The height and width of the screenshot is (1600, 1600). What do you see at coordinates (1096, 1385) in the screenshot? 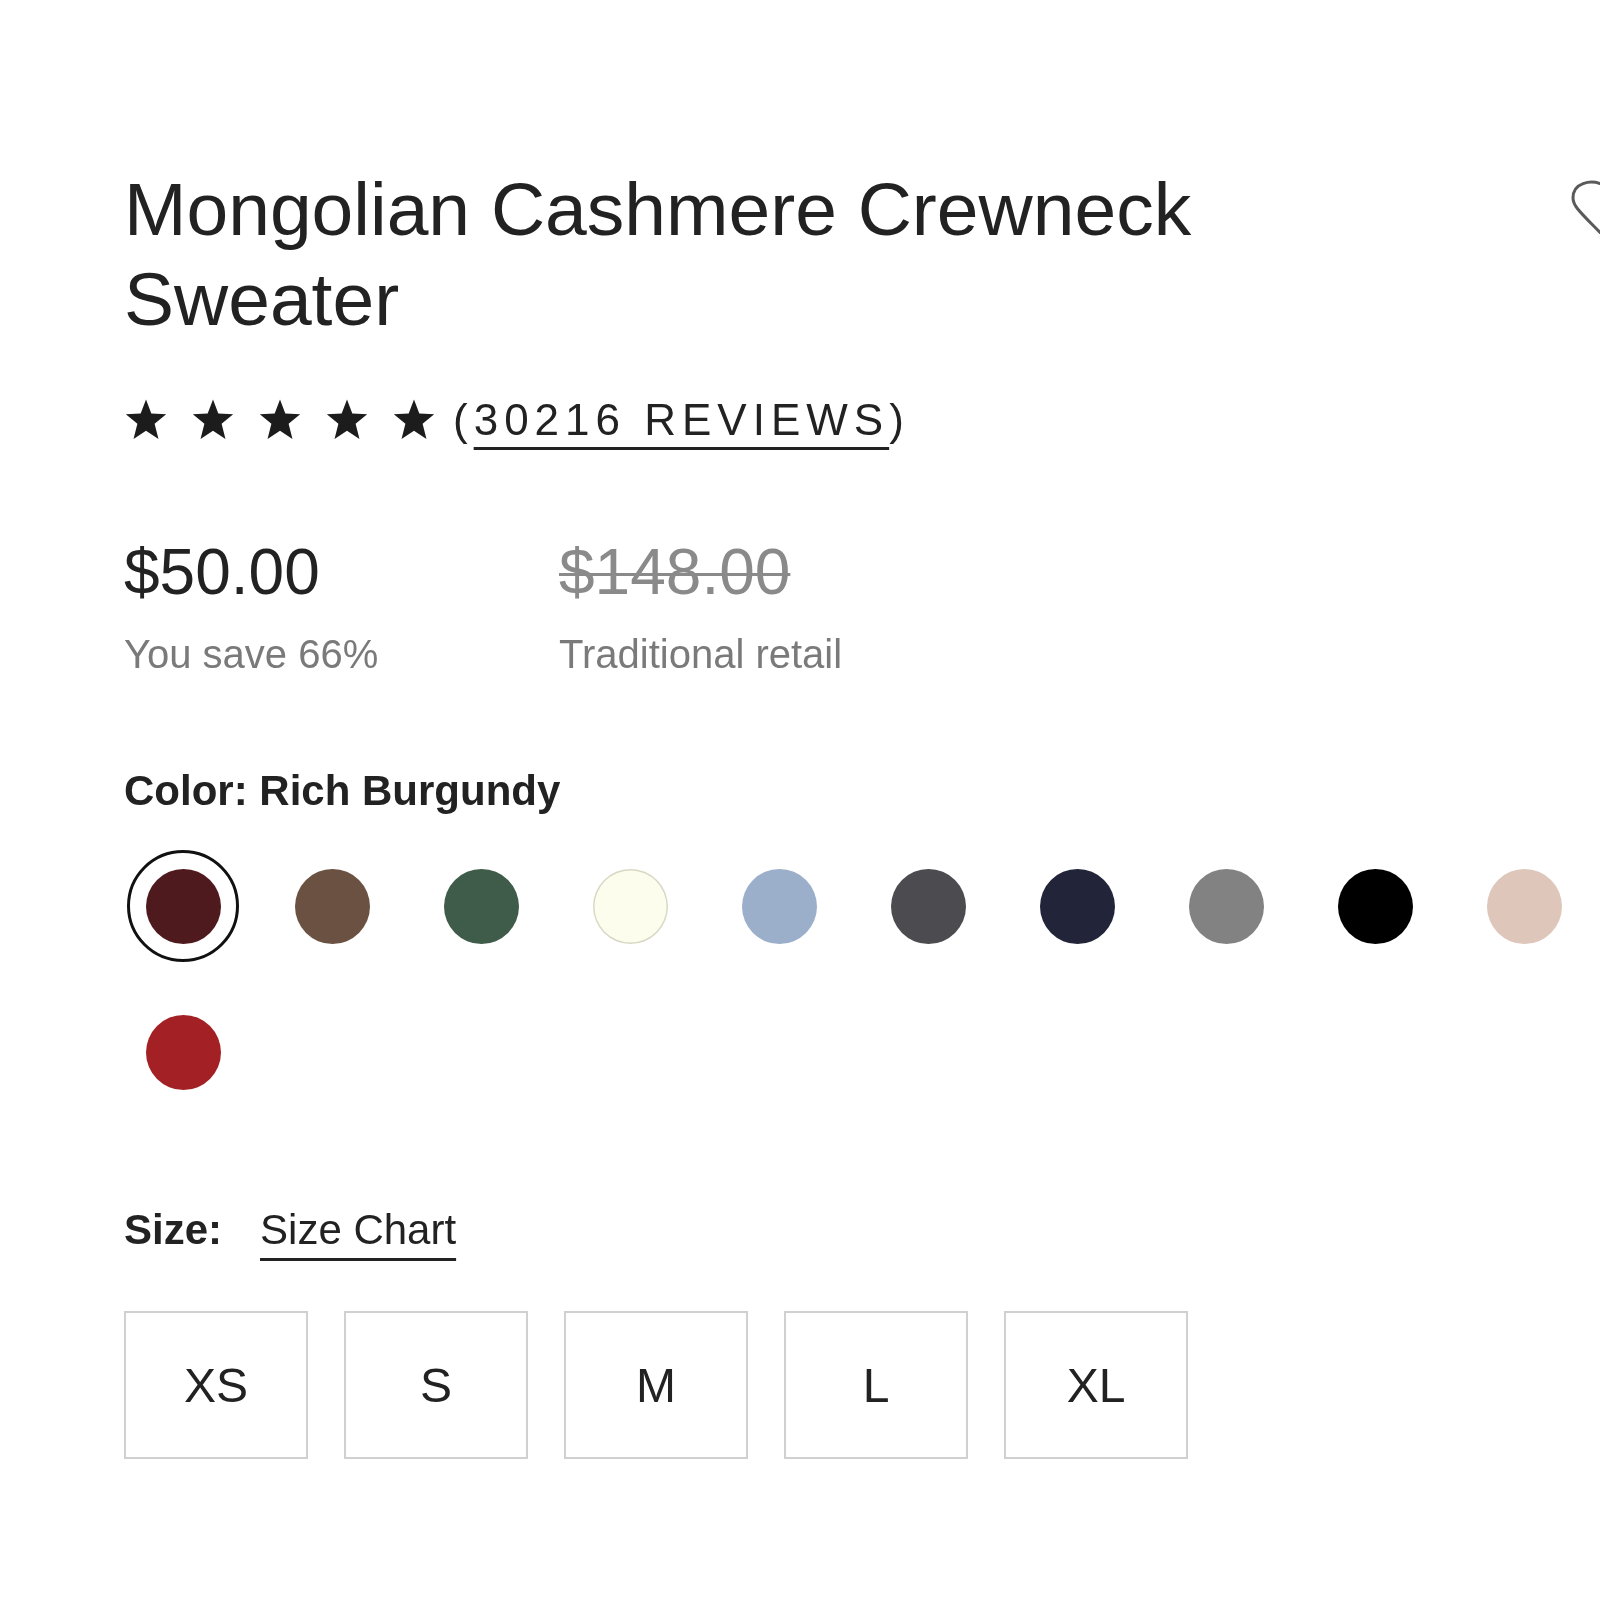
I see `size-option-button: XL` at bounding box center [1096, 1385].